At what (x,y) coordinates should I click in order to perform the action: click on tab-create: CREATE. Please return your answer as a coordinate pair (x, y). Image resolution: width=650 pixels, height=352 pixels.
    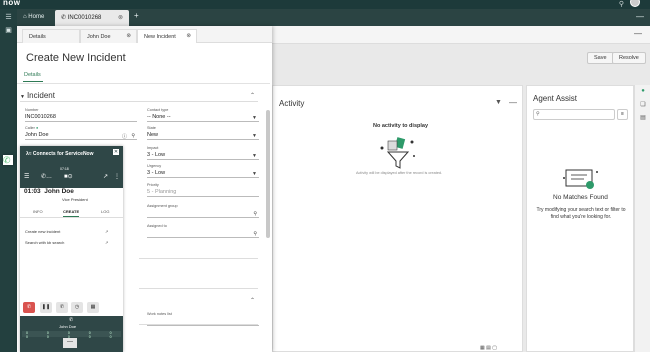
    Looking at the image, I should click on (71, 213).